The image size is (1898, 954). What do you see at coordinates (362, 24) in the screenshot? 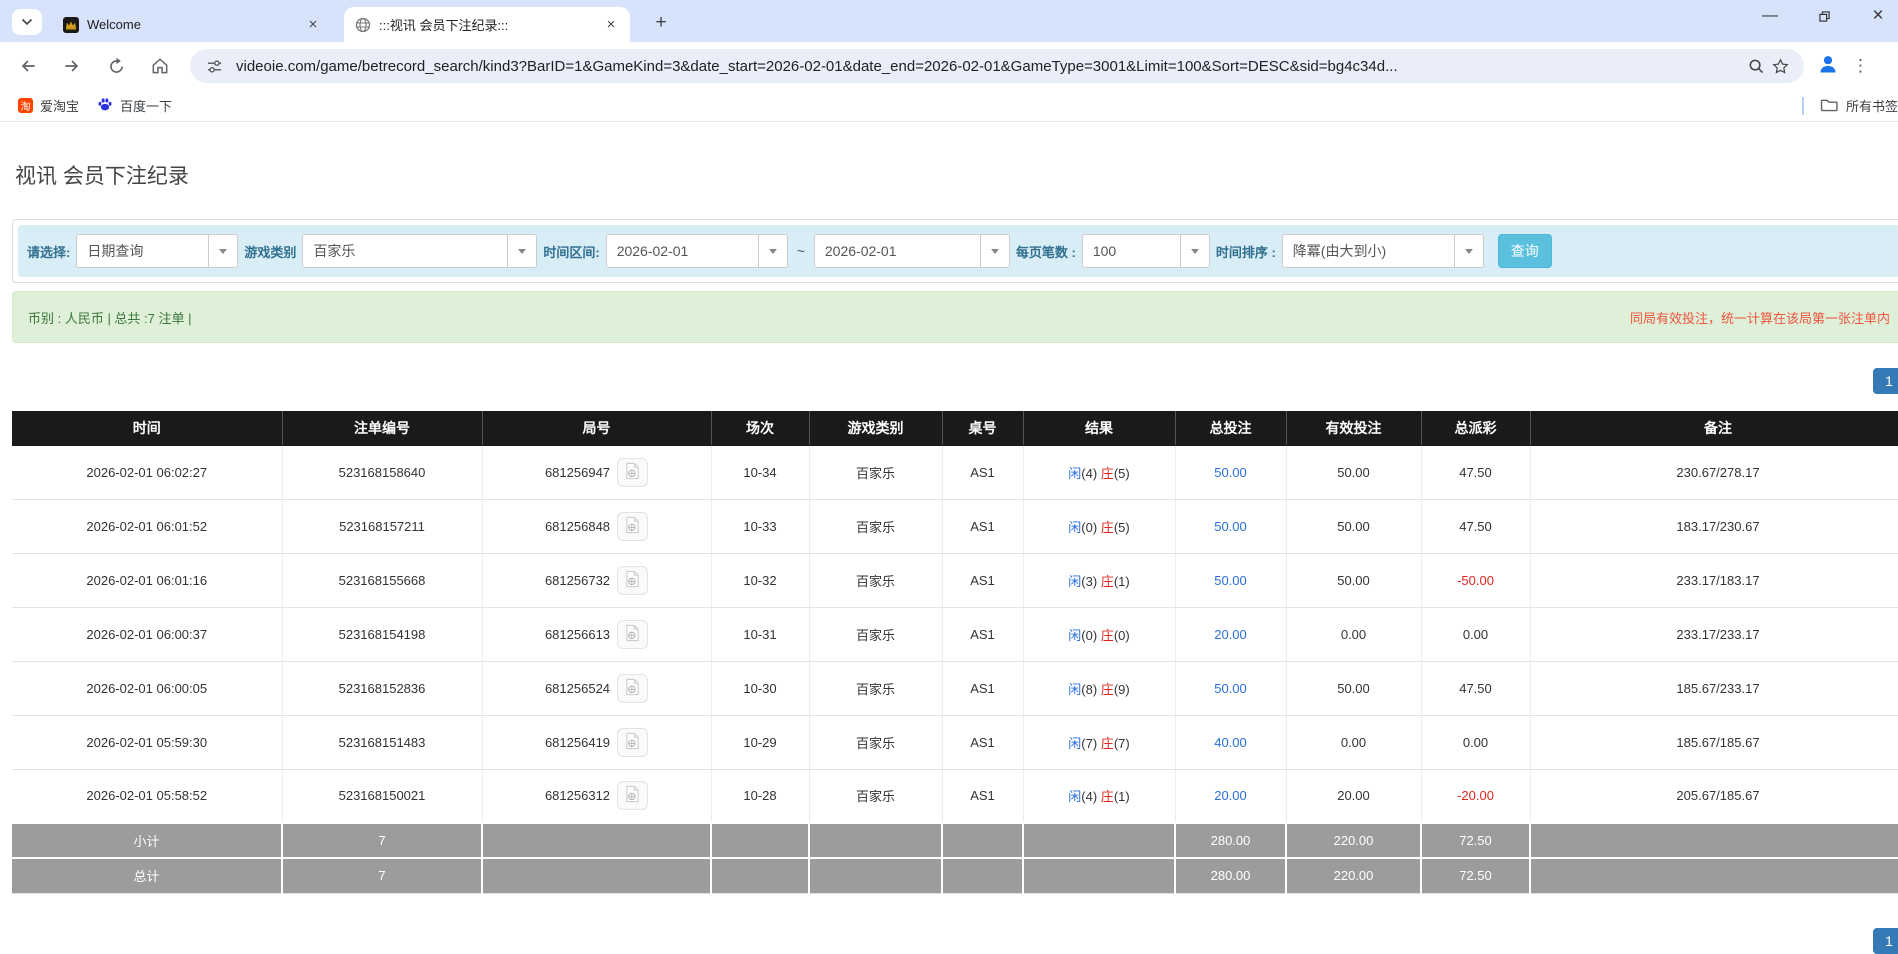
I see `globe-icon` at bounding box center [362, 24].